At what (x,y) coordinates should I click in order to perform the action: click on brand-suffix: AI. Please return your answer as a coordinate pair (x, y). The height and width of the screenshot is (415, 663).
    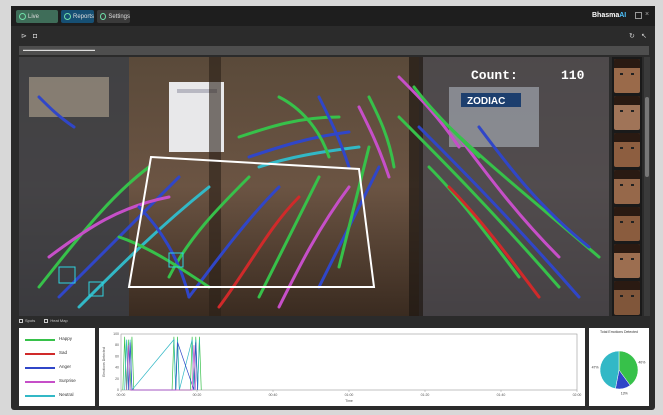
    Looking at the image, I should click on (623, 15).